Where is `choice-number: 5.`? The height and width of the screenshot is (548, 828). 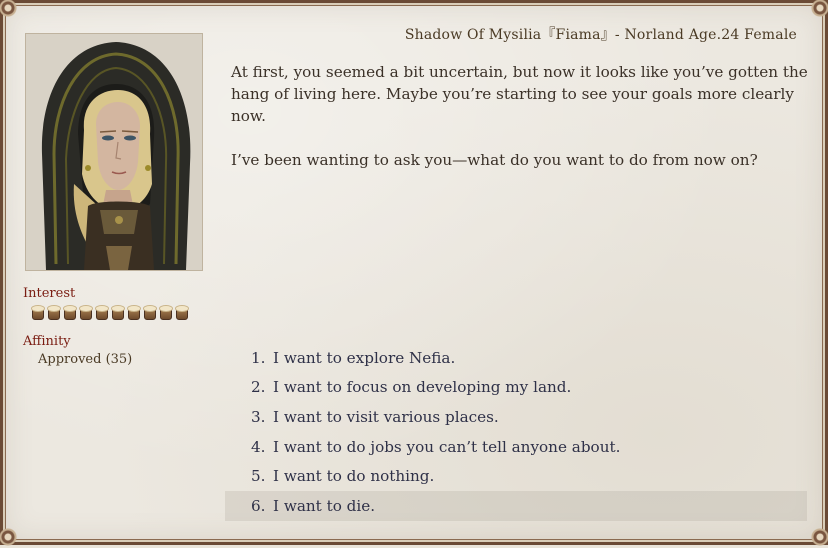 choice-number: 5. is located at coordinates (258, 476).